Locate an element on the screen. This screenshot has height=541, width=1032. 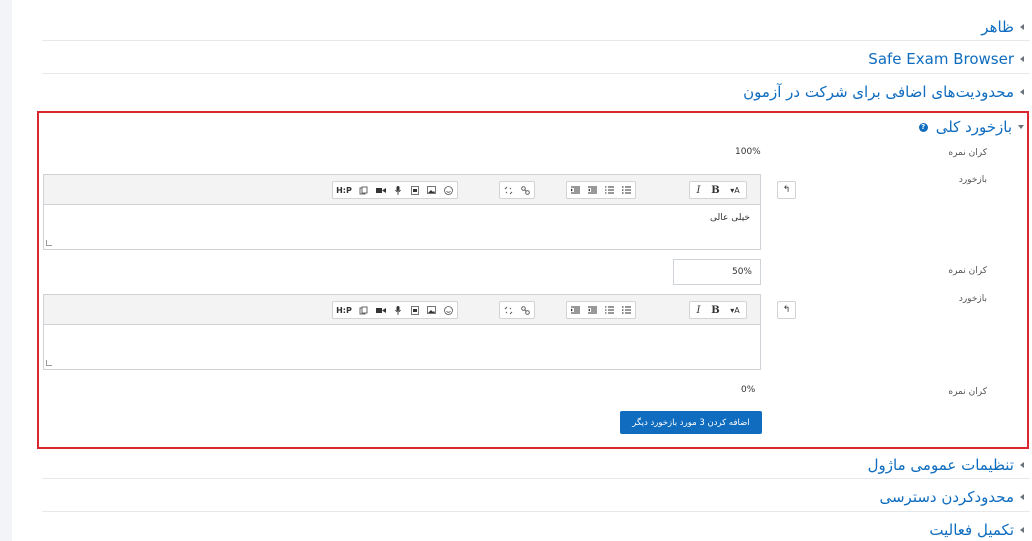
section-label: تکمیل فعالیت is located at coordinates (971, 530).